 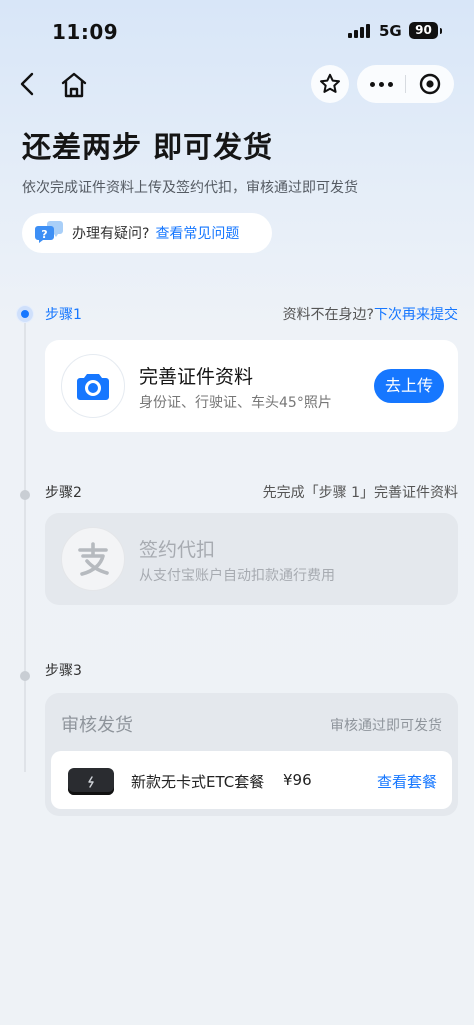 What do you see at coordinates (25, 495) in the screenshot?
I see `step2-indicator` at bounding box center [25, 495].